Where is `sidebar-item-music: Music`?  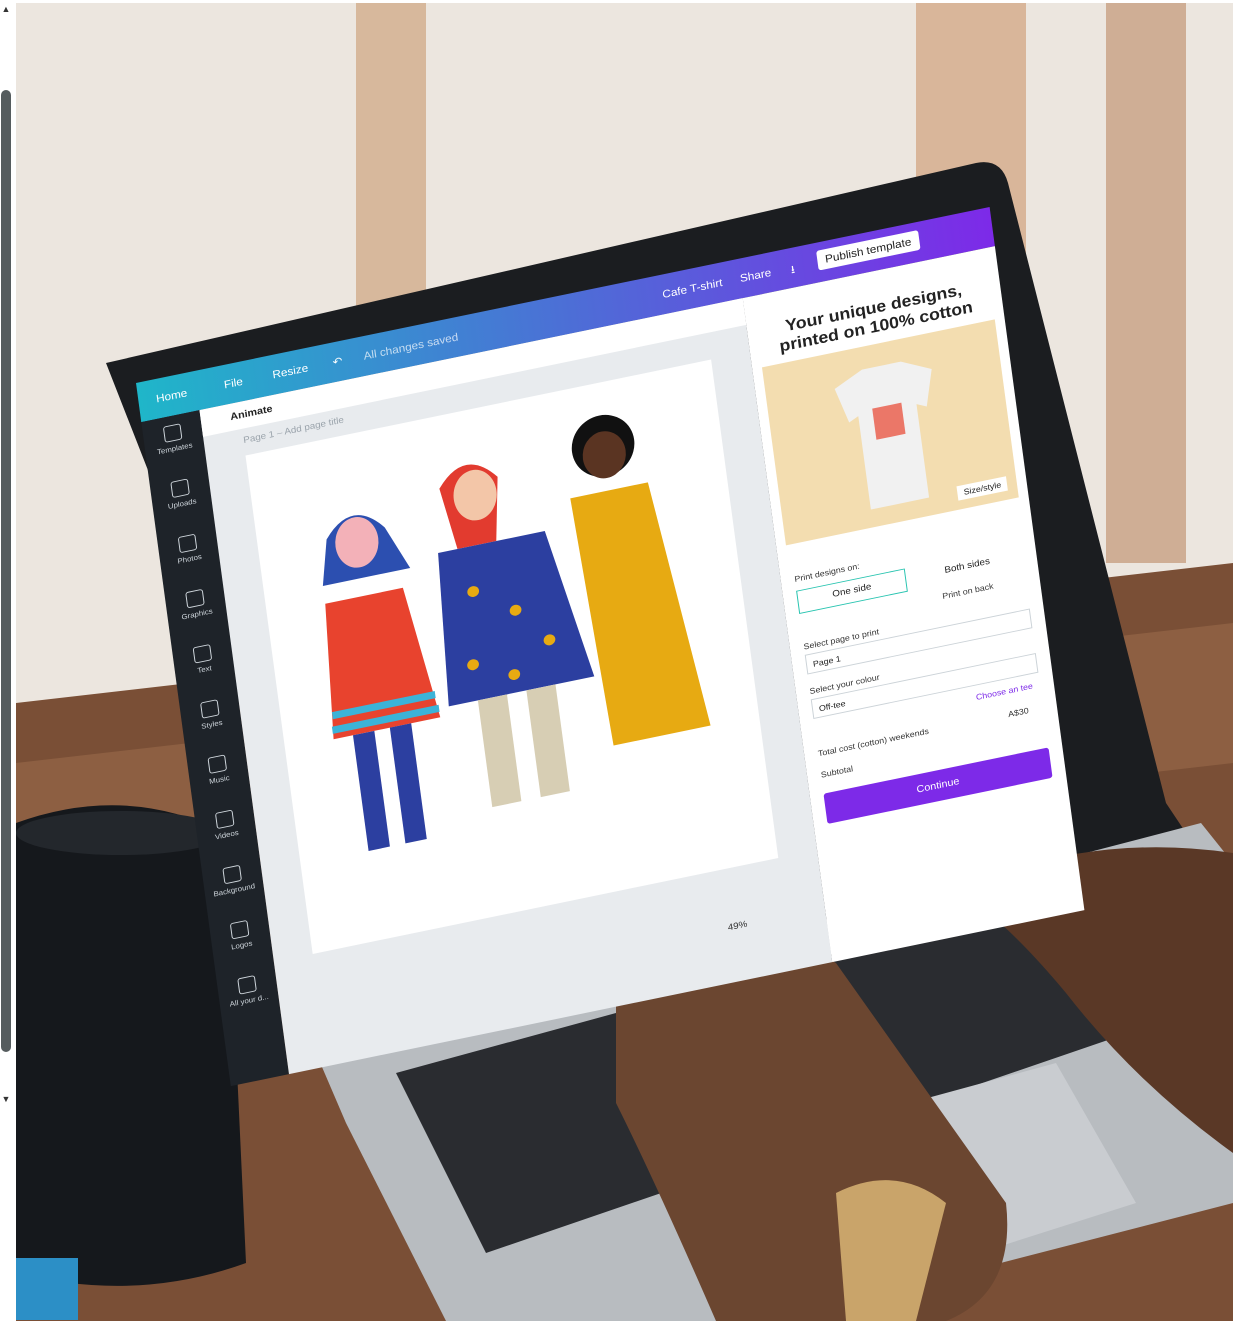
sidebar-item-music: Music is located at coordinates (218, 773).